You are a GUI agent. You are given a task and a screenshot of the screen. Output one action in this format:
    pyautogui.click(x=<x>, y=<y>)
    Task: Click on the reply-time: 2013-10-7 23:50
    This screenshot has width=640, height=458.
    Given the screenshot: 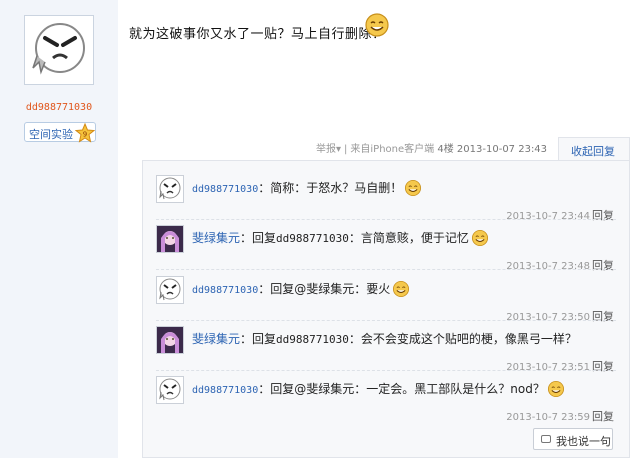 What is the action you would take?
    pyautogui.click(x=548, y=317)
    